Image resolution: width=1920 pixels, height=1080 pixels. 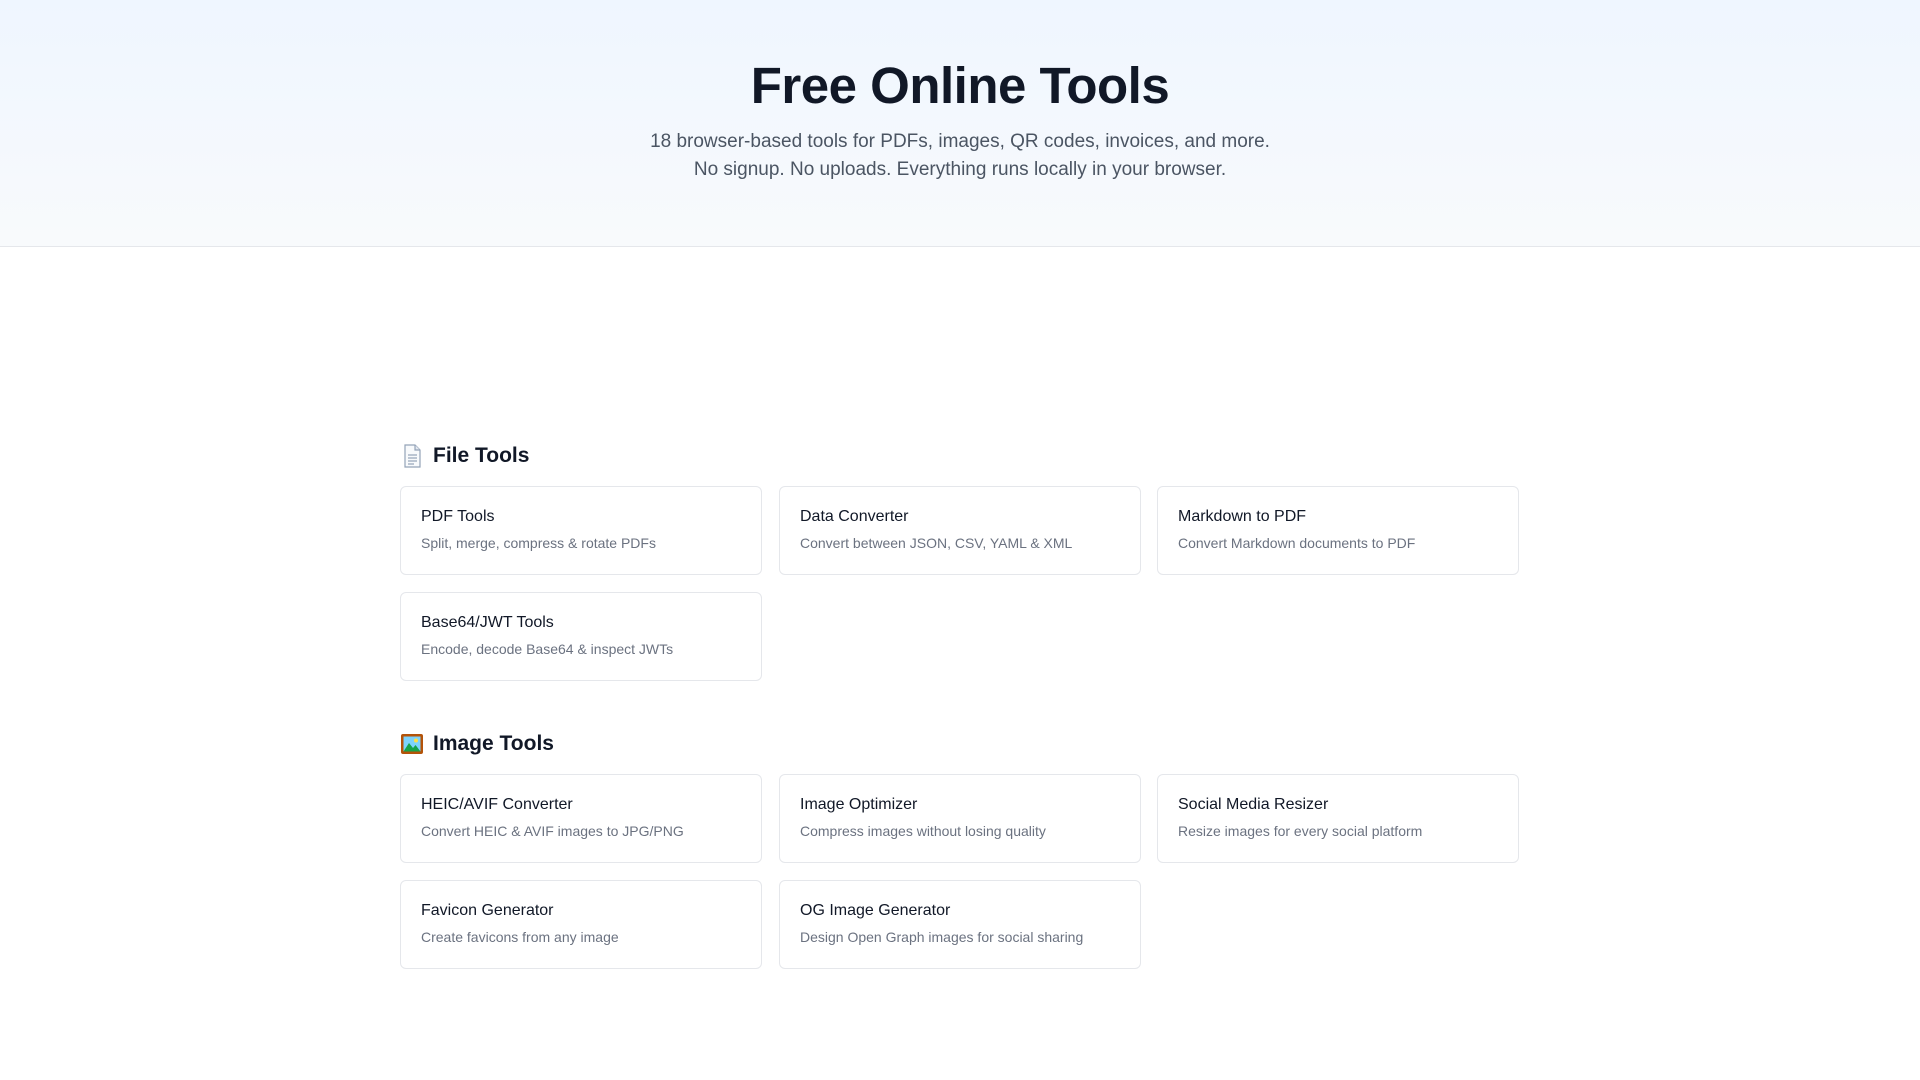 What do you see at coordinates (1242, 516) in the screenshot?
I see `tool-name: Markdown to PDF` at bounding box center [1242, 516].